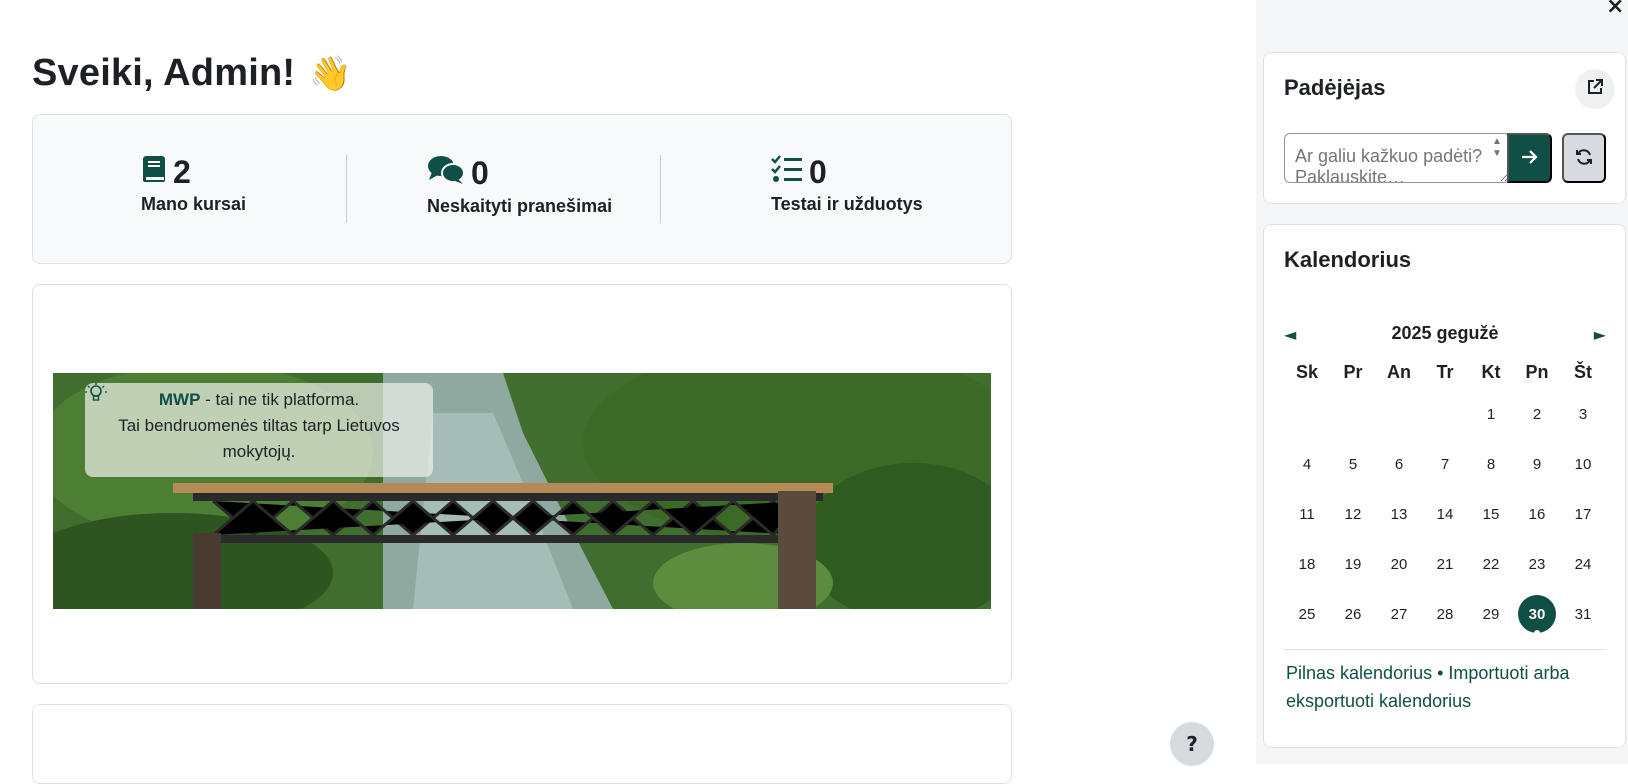 This screenshot has width=1628, height=784. I want to click on calendar-day: 19, so click(1353, 564).